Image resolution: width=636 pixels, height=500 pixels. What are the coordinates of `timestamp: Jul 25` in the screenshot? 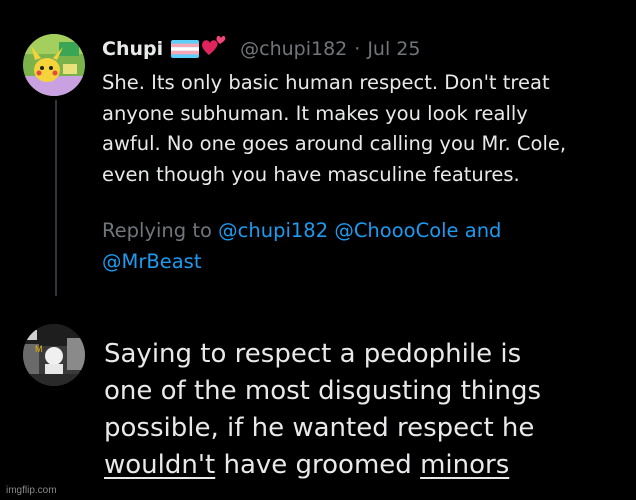 It's located at (393, 49).